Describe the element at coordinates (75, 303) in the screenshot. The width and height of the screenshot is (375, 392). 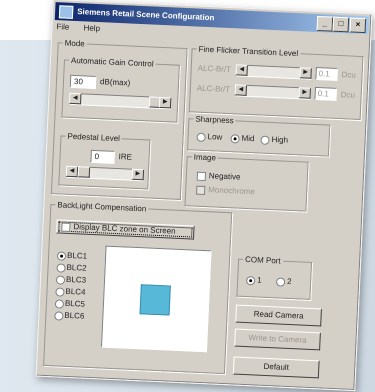
I see `blc5-label: BLC5` at that location.